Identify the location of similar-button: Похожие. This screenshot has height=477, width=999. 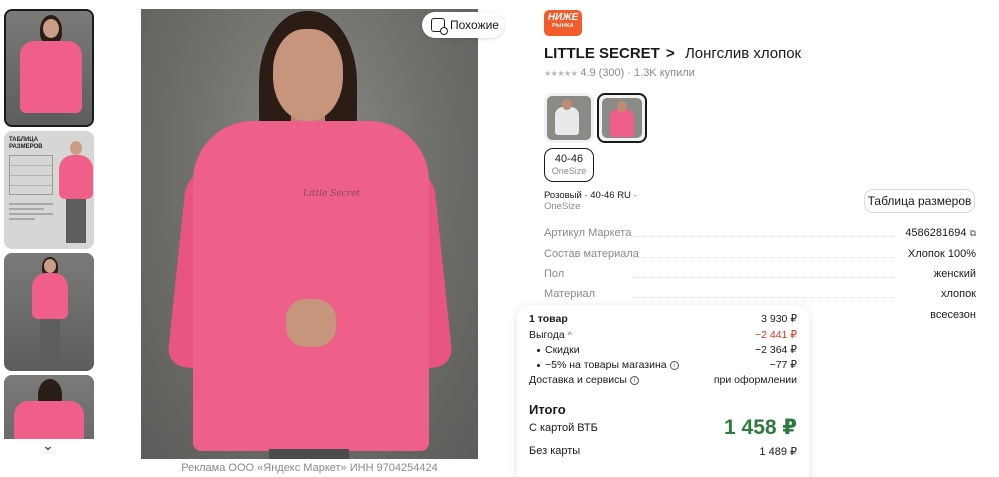
(463, 25).